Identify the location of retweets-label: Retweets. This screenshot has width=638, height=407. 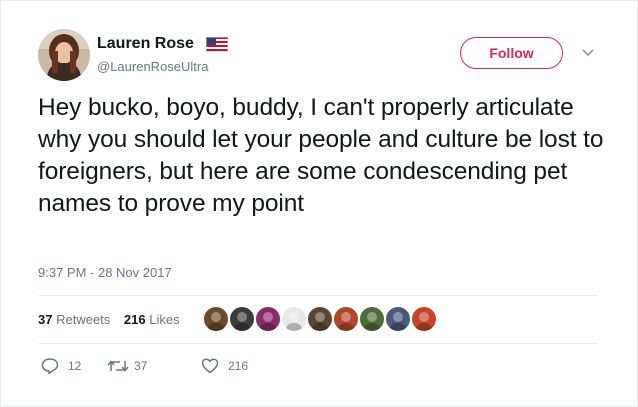
(83, 319).